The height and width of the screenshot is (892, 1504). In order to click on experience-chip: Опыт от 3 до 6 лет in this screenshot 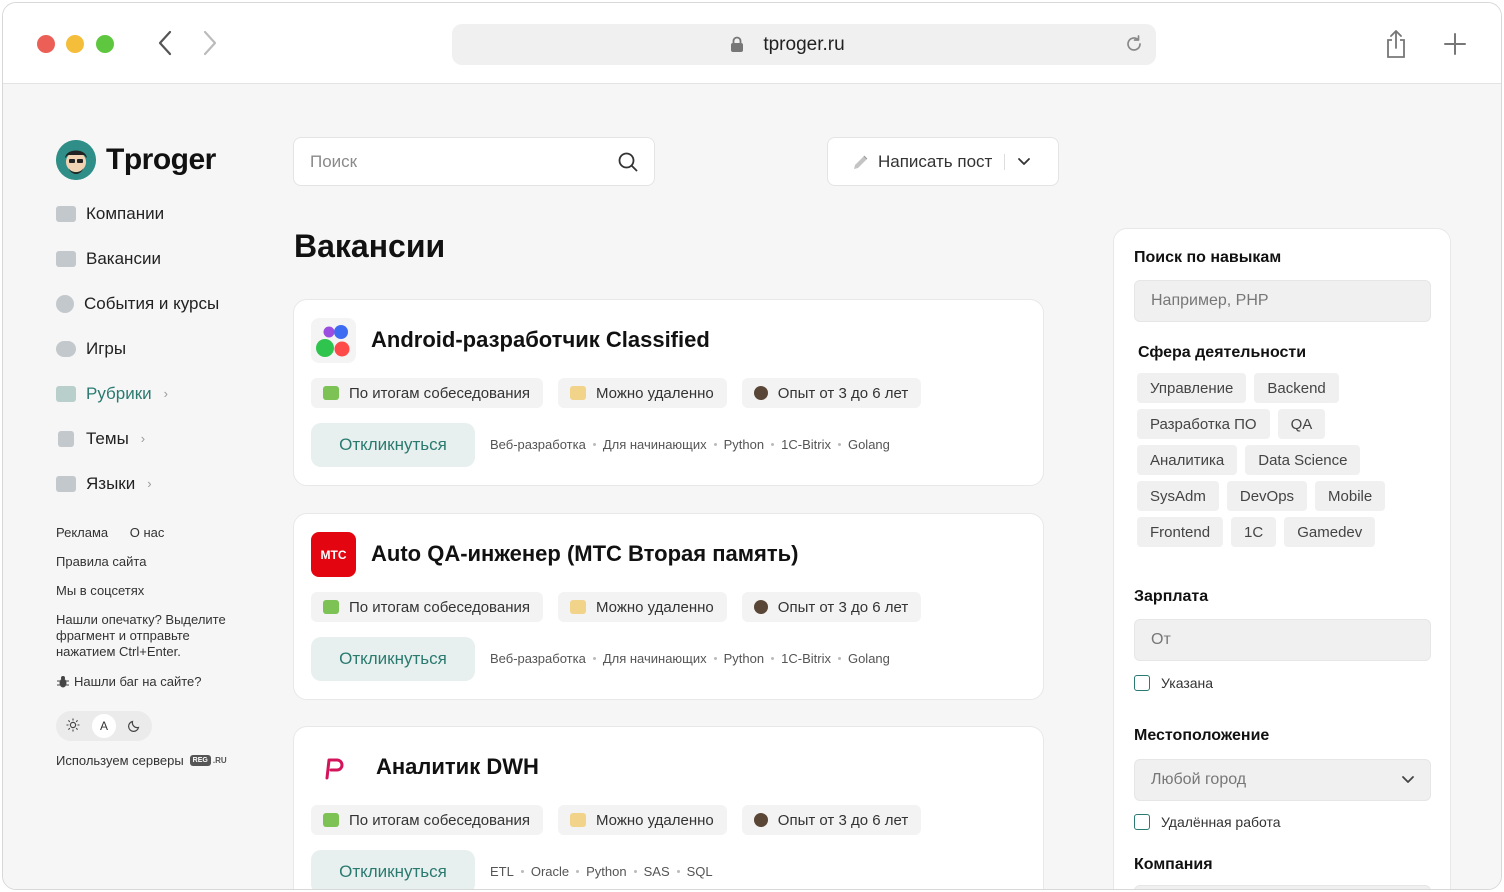, I will do `click(831, 393)`.